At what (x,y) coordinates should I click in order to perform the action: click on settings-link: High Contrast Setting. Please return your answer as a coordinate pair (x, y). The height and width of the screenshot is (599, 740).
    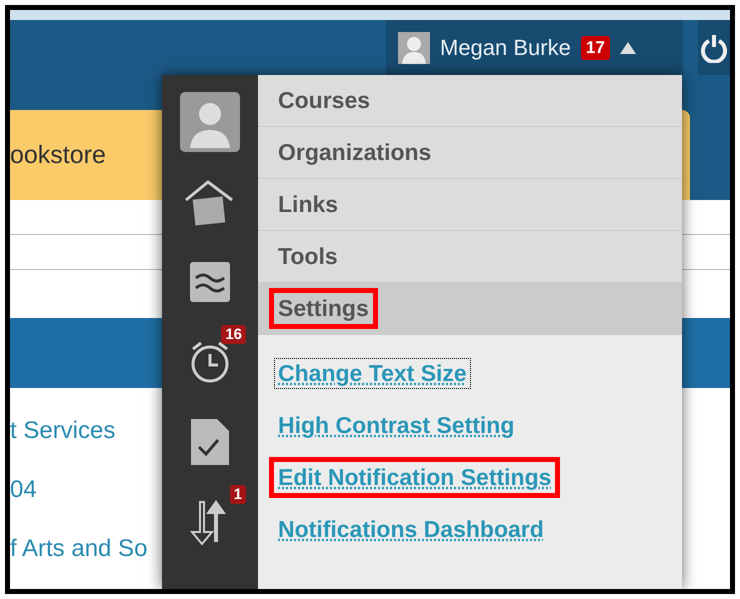
    Looking at the image, I should click on (396, 425).